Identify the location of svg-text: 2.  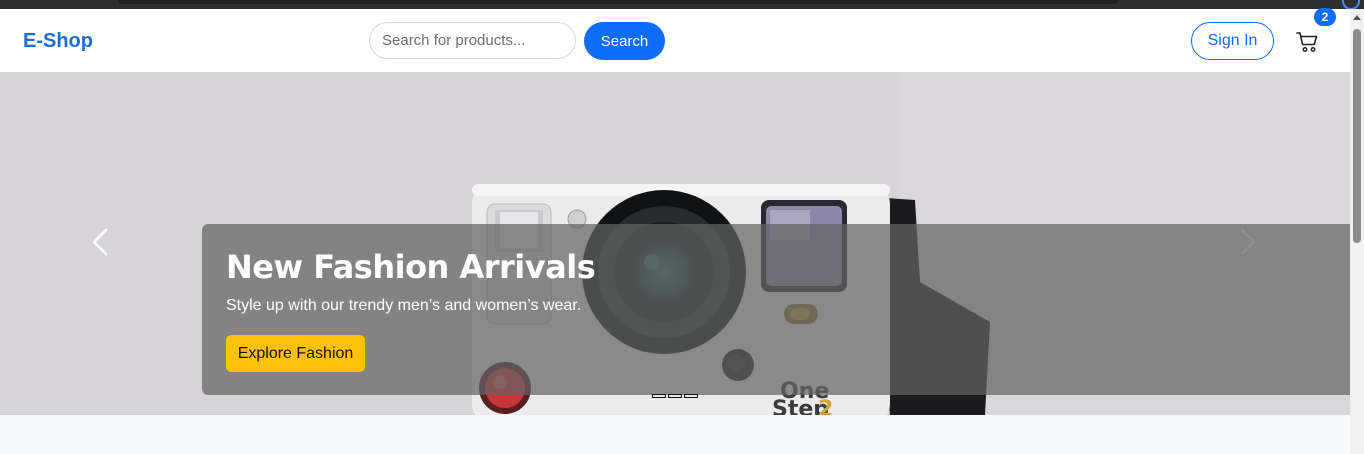
(825, 406).